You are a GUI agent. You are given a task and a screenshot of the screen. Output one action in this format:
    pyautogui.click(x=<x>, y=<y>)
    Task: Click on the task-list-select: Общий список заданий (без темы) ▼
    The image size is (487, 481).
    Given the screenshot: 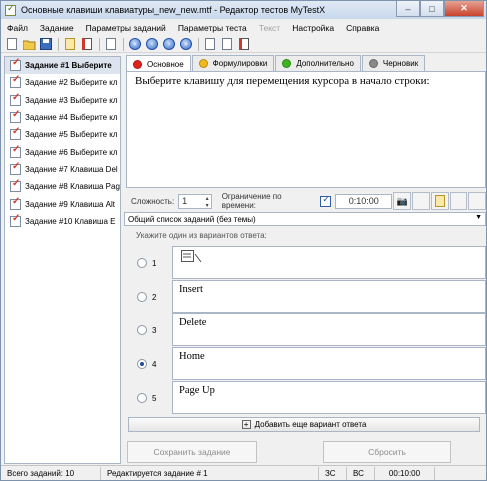 What is the action you would take?
    pyautogui.click(x=305, y=219)
    